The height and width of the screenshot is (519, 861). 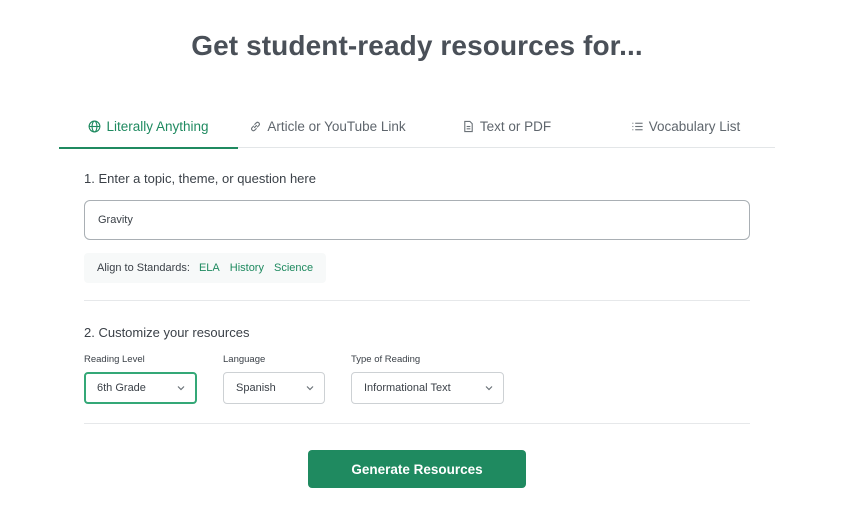 I want to click on link-icon, so click(x=256, y=126).